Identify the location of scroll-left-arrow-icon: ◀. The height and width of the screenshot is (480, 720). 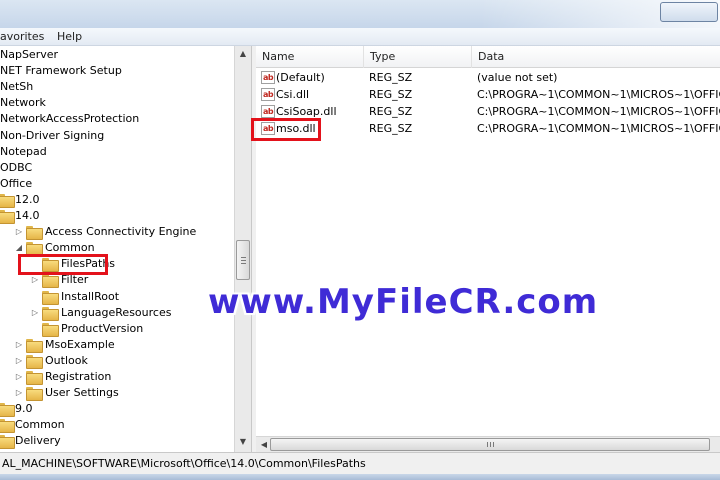
(264, 445).